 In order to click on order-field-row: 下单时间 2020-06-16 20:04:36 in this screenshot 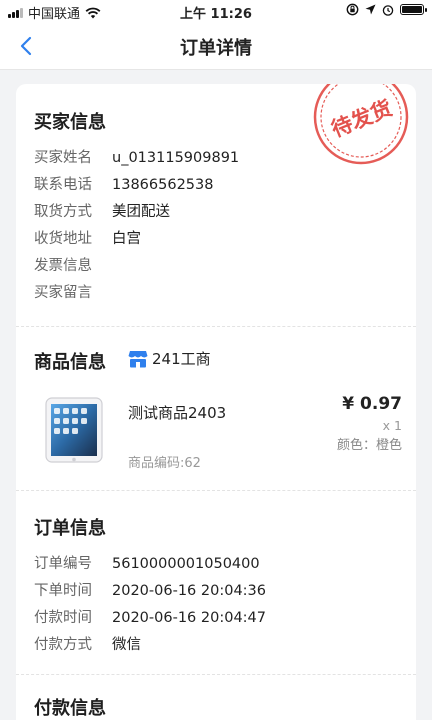, I will do `click(150, 589)`.